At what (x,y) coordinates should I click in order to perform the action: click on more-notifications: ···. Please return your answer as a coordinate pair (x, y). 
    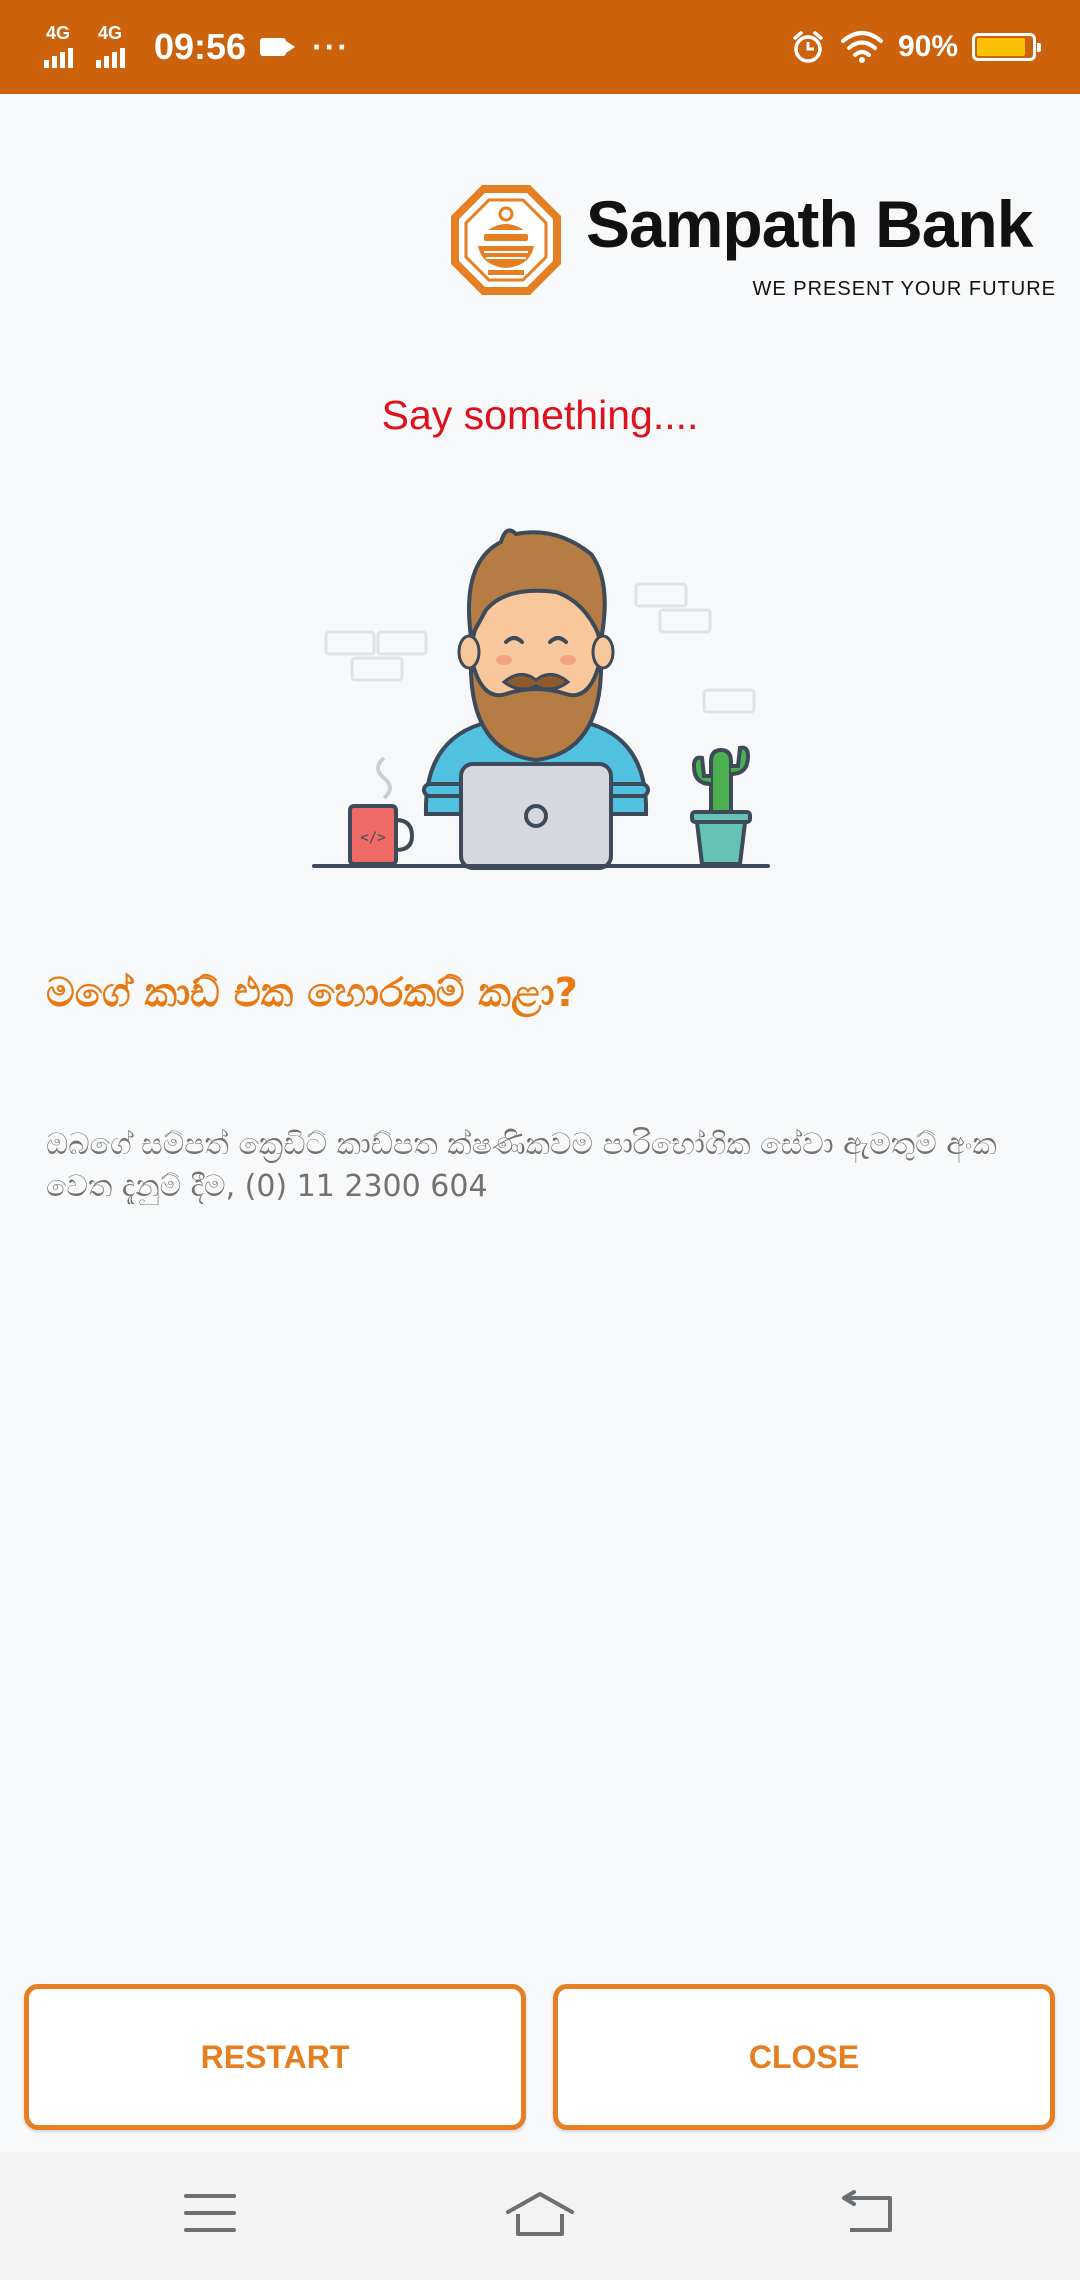
    Looking at the image, I should click on (331, 46).